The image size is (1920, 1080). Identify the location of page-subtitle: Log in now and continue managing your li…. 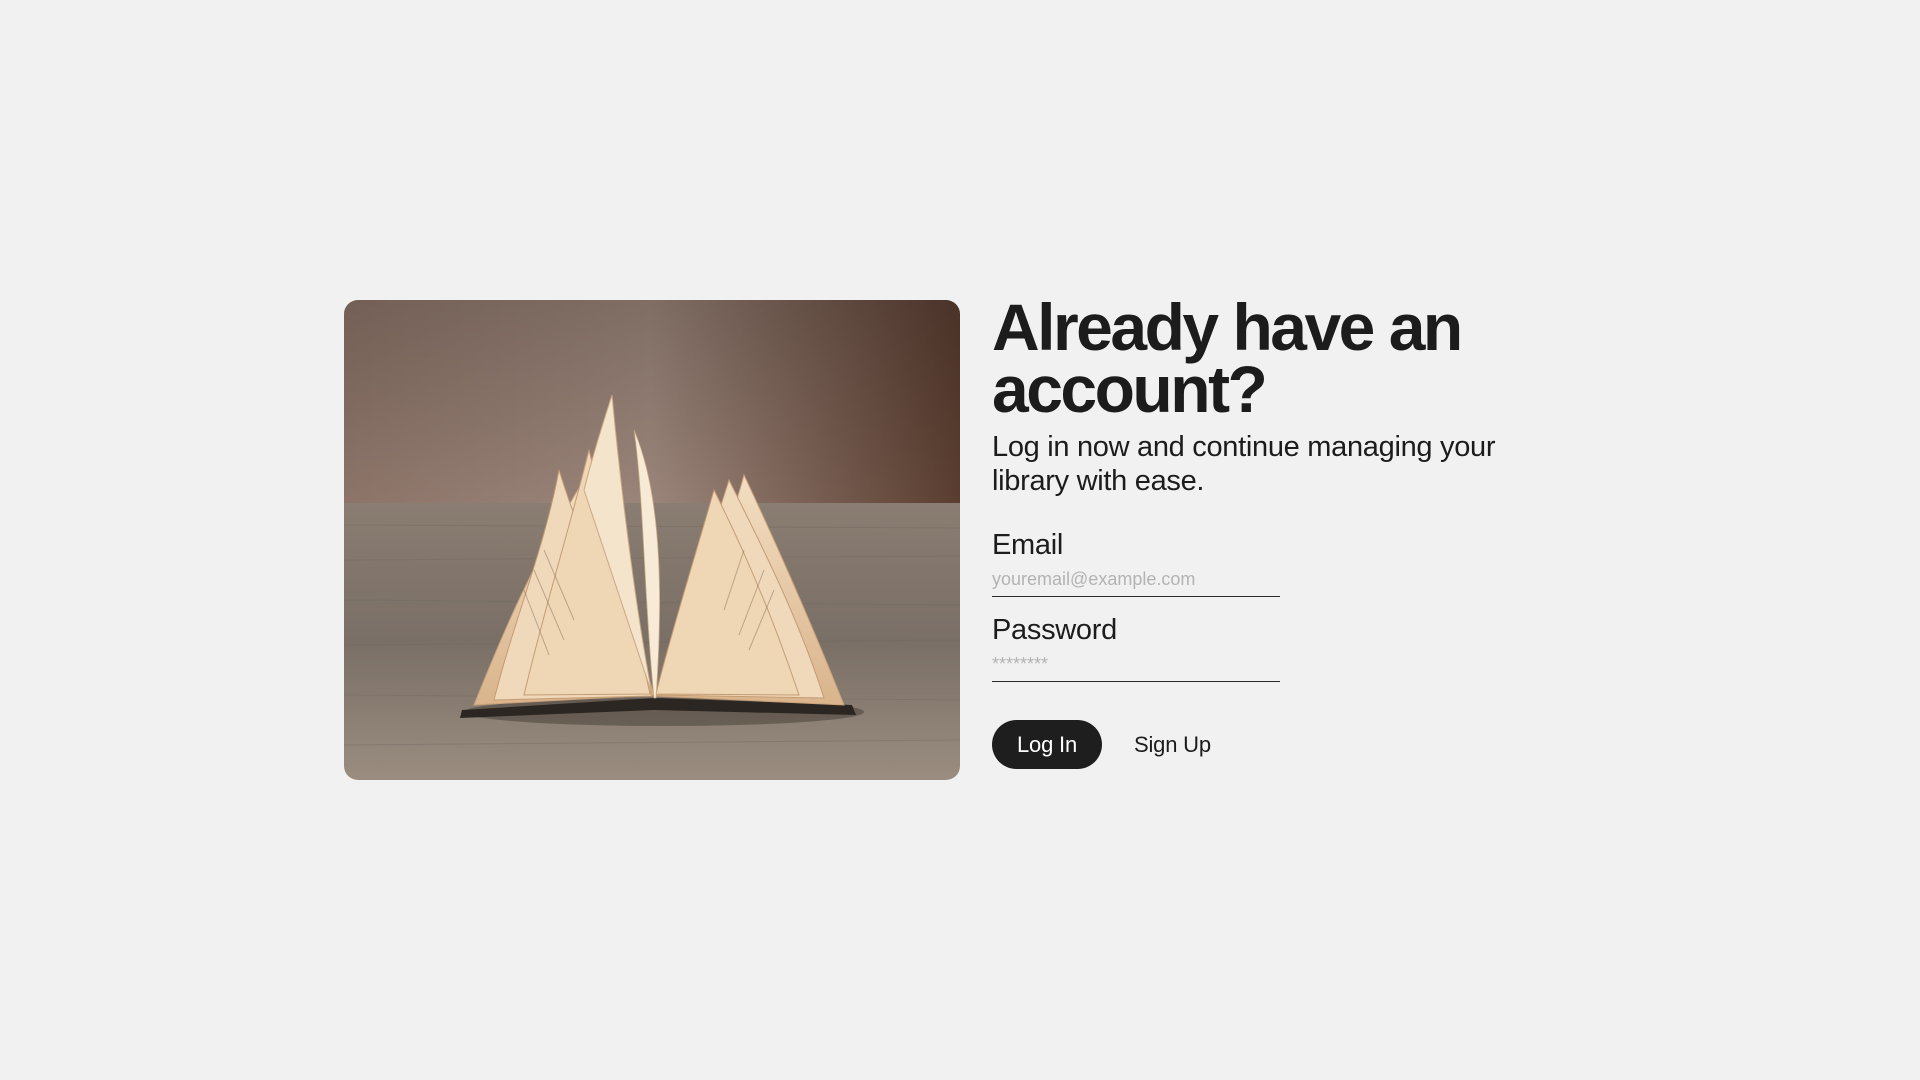
(1244, 464).